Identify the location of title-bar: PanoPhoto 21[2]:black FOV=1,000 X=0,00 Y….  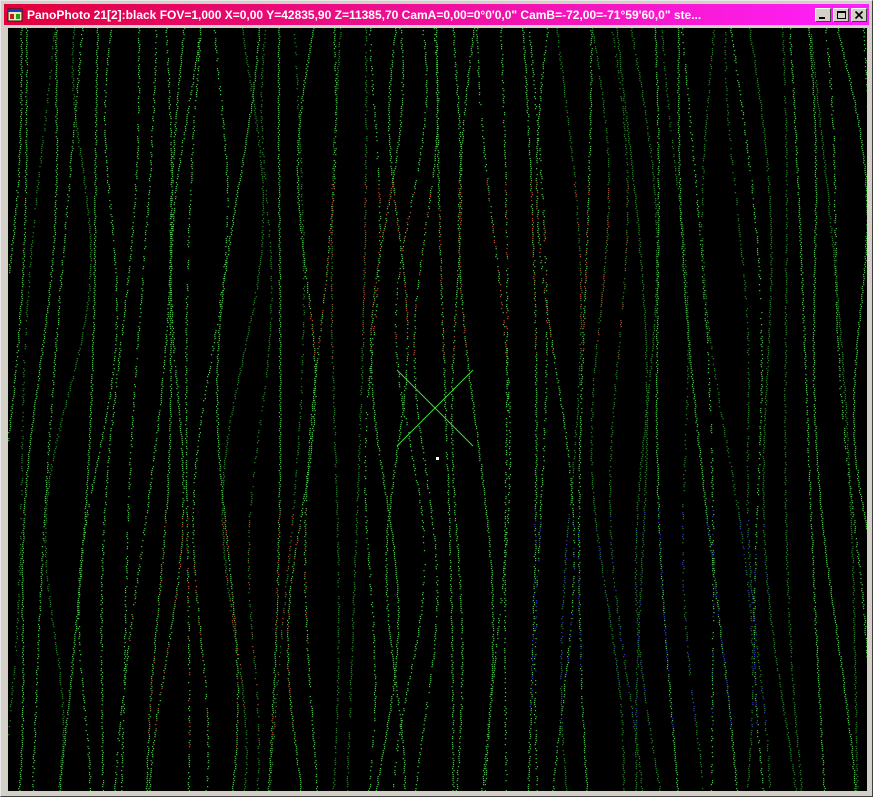
(436, 14).